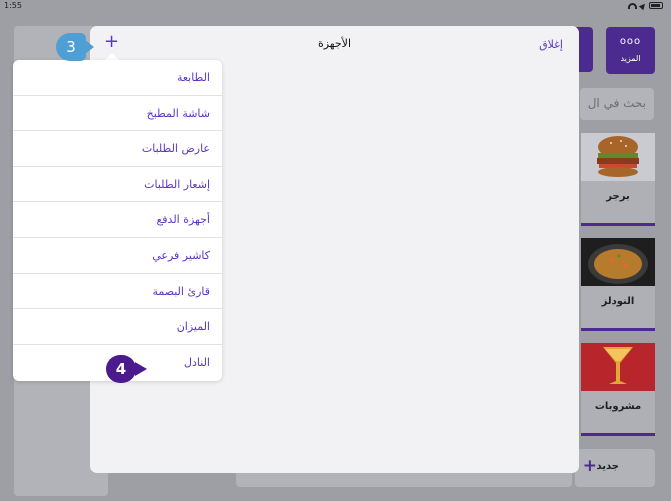  What do you see at coordinates (618, 262) in the screenshot?
I see `noodles-image` at bounding box center [618, 262].